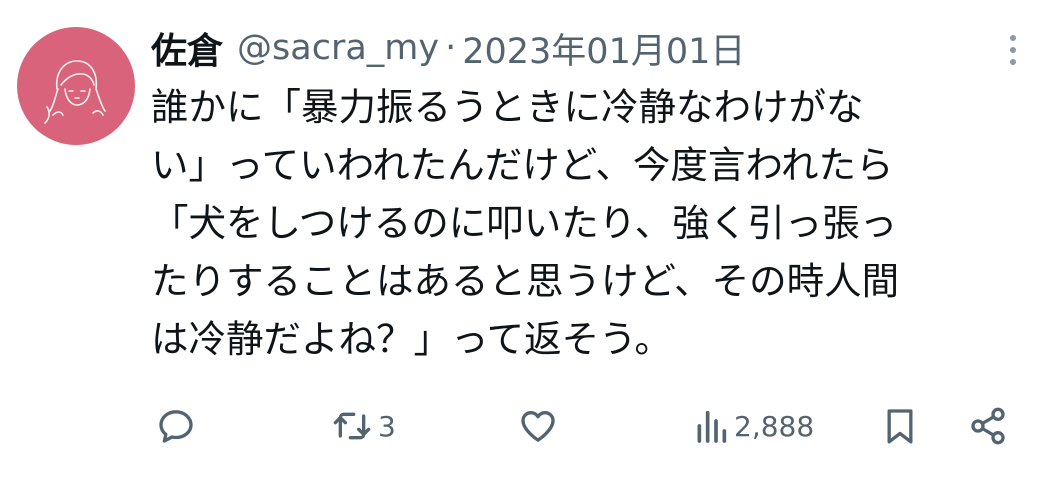  What do you see at coordinates (411, 339) in the screenshot?
I see `tweet-body-line: は冷静だよね？」って返そう。` at bounding box center [411, 339].